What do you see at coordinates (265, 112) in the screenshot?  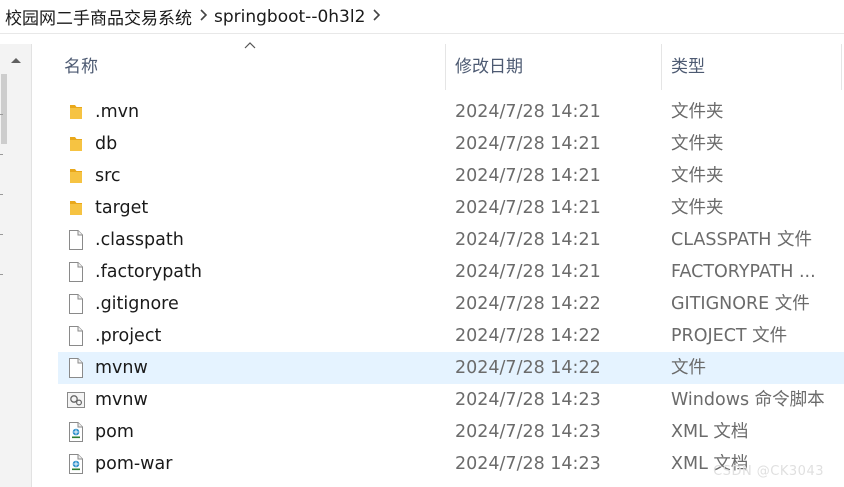 I see `file-name: .mvn` at bounding box center [265, 112].